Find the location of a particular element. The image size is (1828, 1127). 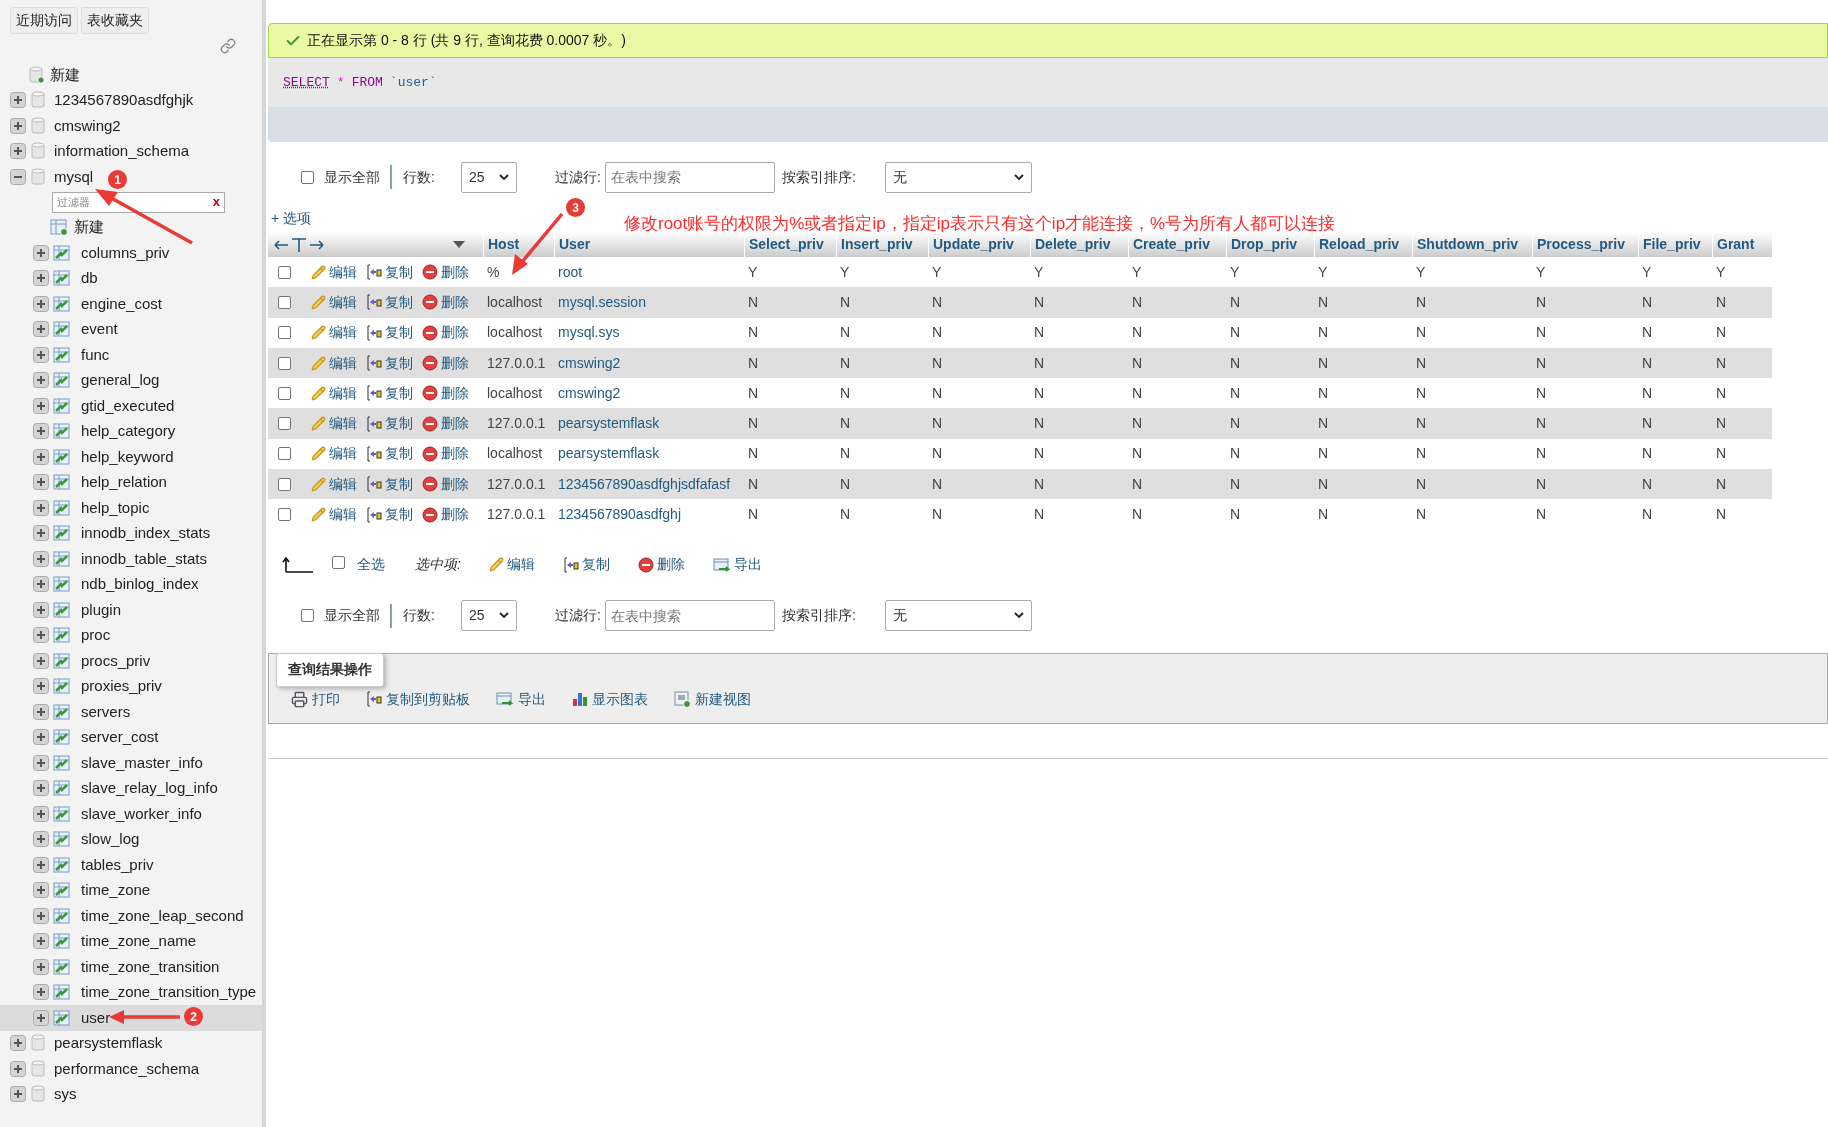

copy-link: 复制到剪贴板 is located at coordinates (418, 699).